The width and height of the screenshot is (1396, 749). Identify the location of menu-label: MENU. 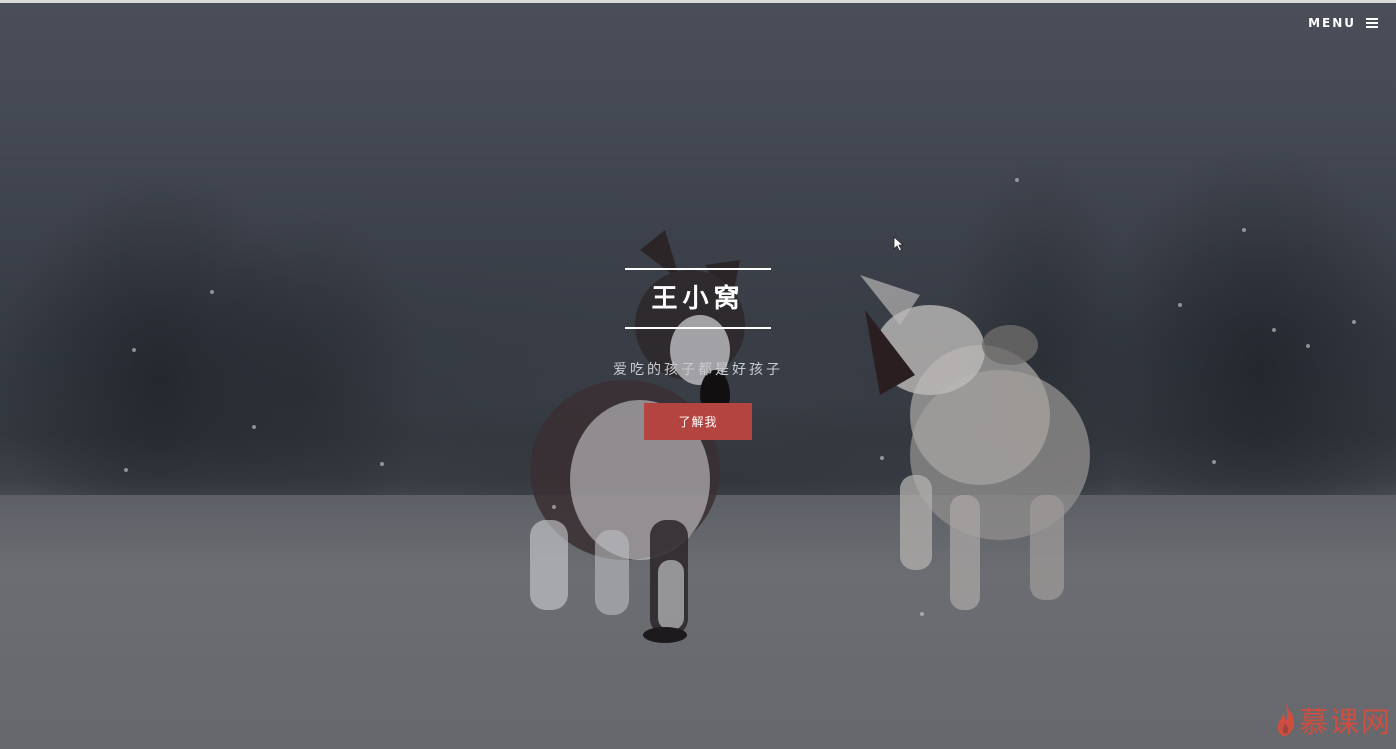
(1332, 23).